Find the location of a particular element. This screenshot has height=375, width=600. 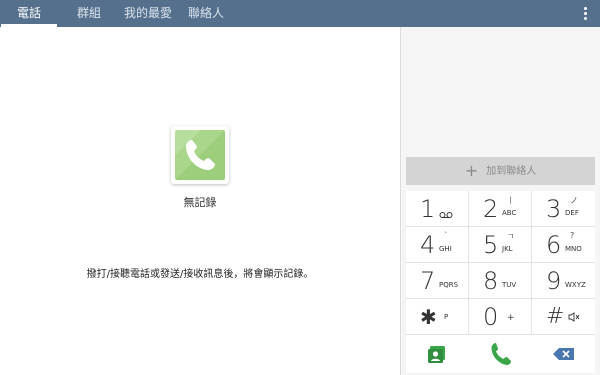

contacts-card-icon is located at coordinates (436, 354).